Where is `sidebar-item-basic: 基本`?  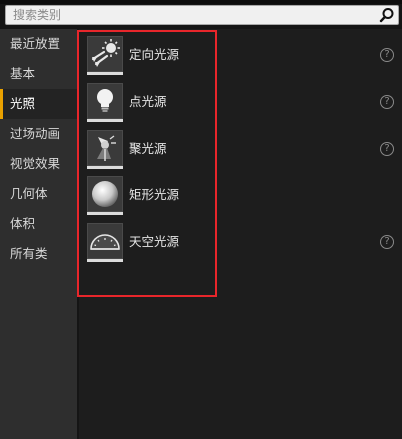 sidebar-item-basic: 基本 is located at coordinates (38, 74).